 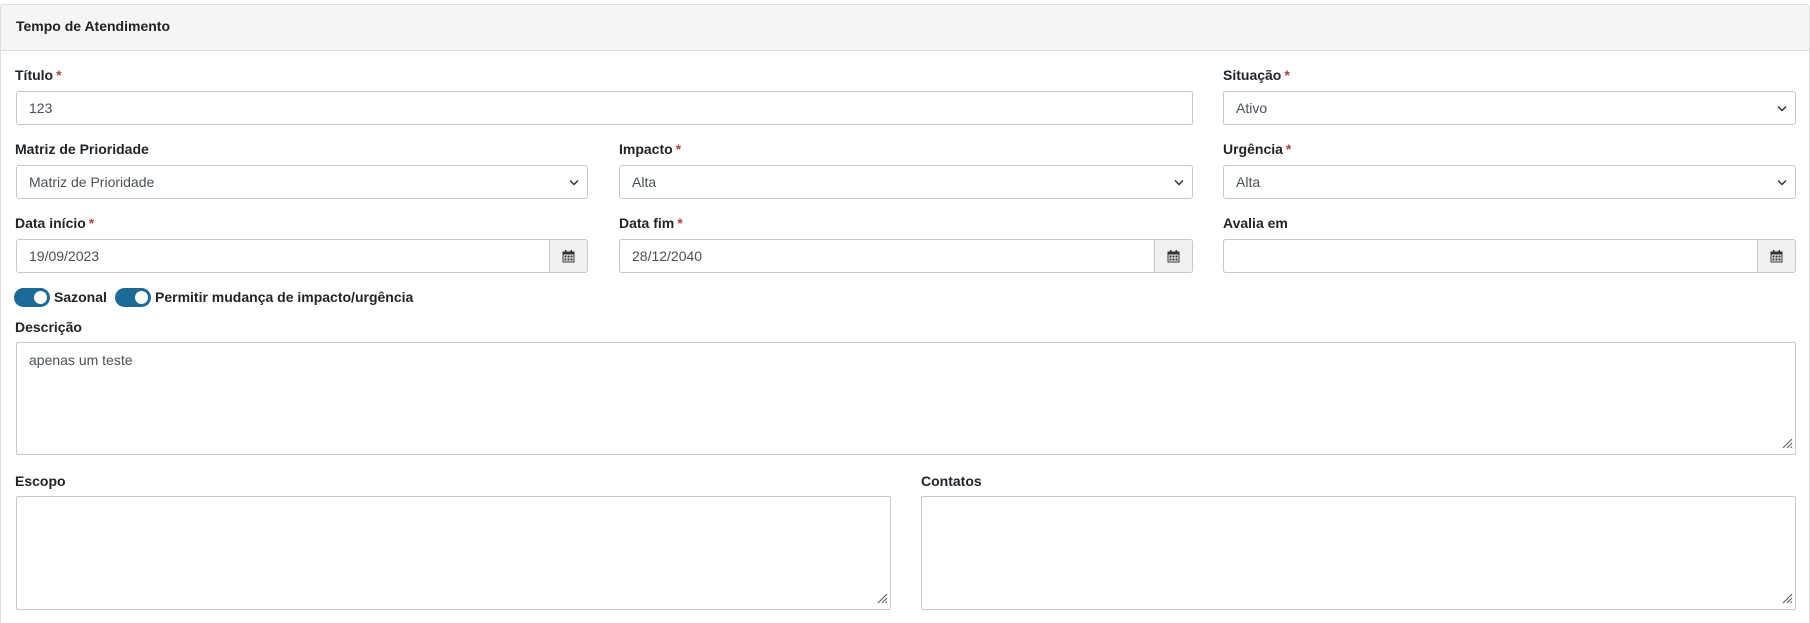 I want to click on urgencia-value: Alta, so click(x=1248, y=182).